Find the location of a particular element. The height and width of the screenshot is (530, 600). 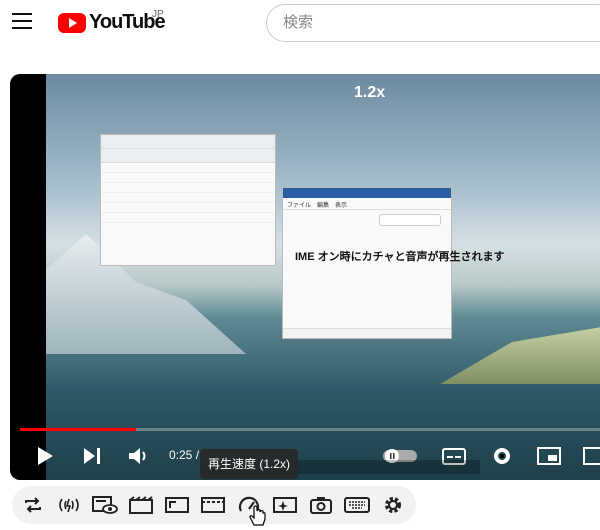

youtube-logo: YouTube is located at coordinates (112, 22).